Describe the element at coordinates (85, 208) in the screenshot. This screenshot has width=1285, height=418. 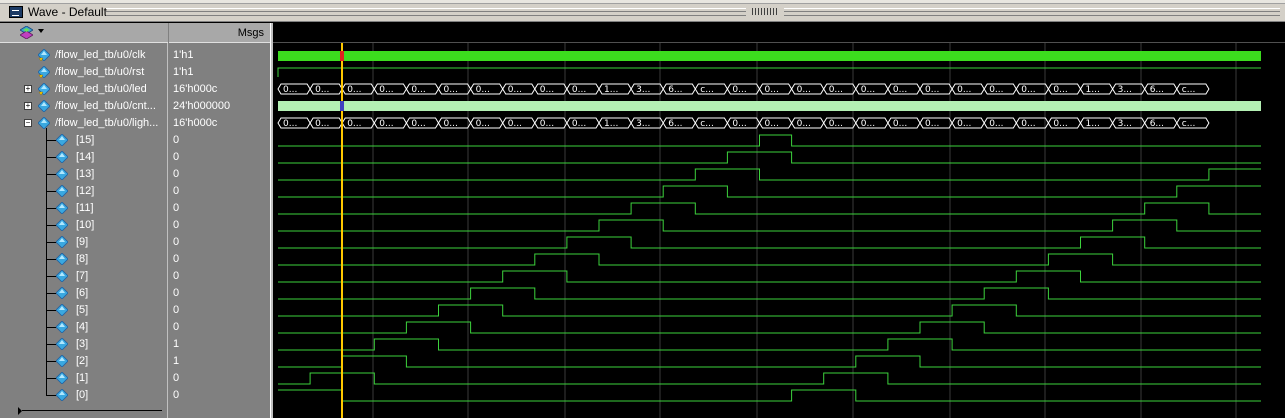
I see `bit-label: [11]` at that location.